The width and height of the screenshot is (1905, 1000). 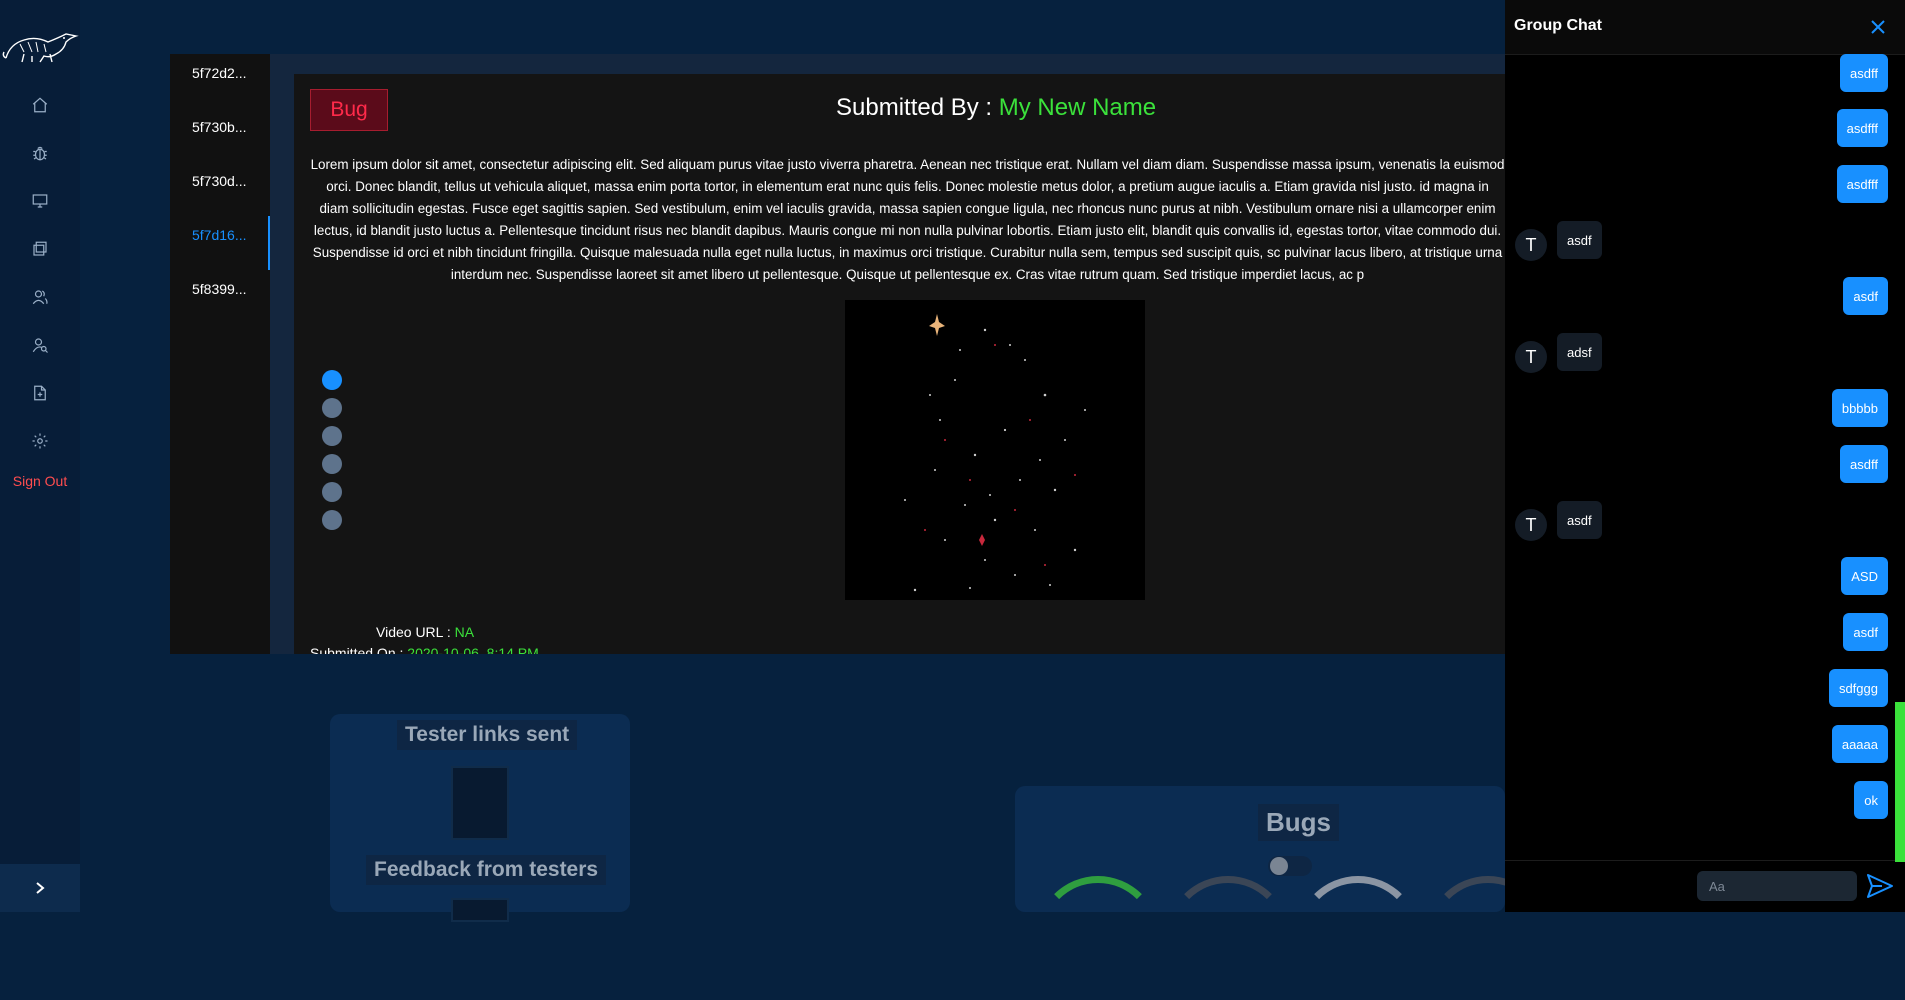 I want to click on bugs-toggle, so click(x=1290, y=866).